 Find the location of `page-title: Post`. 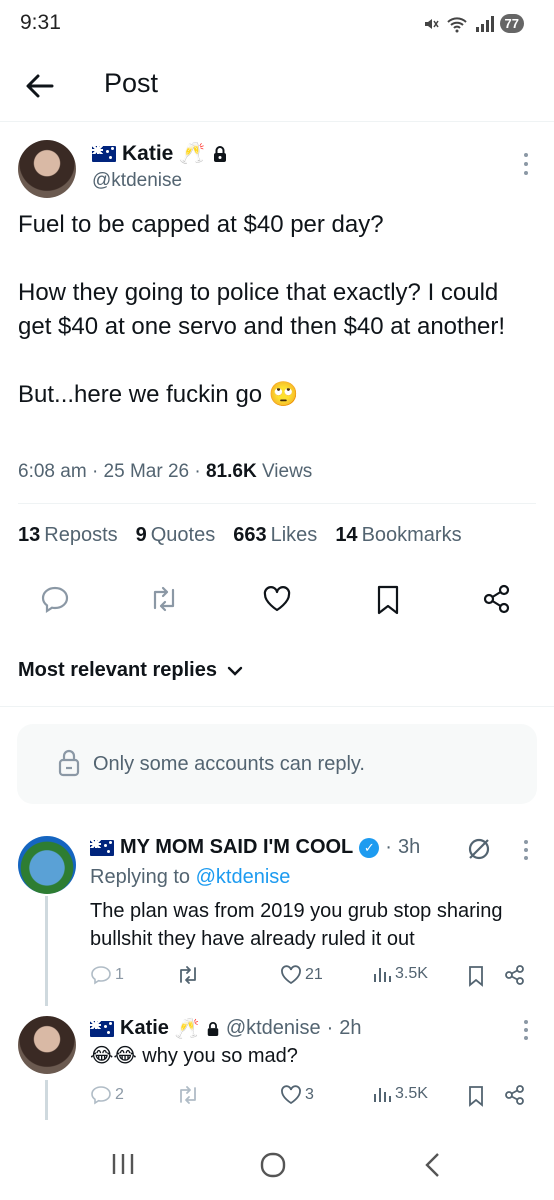

page-title: Post is located at coordinates (131, 83).